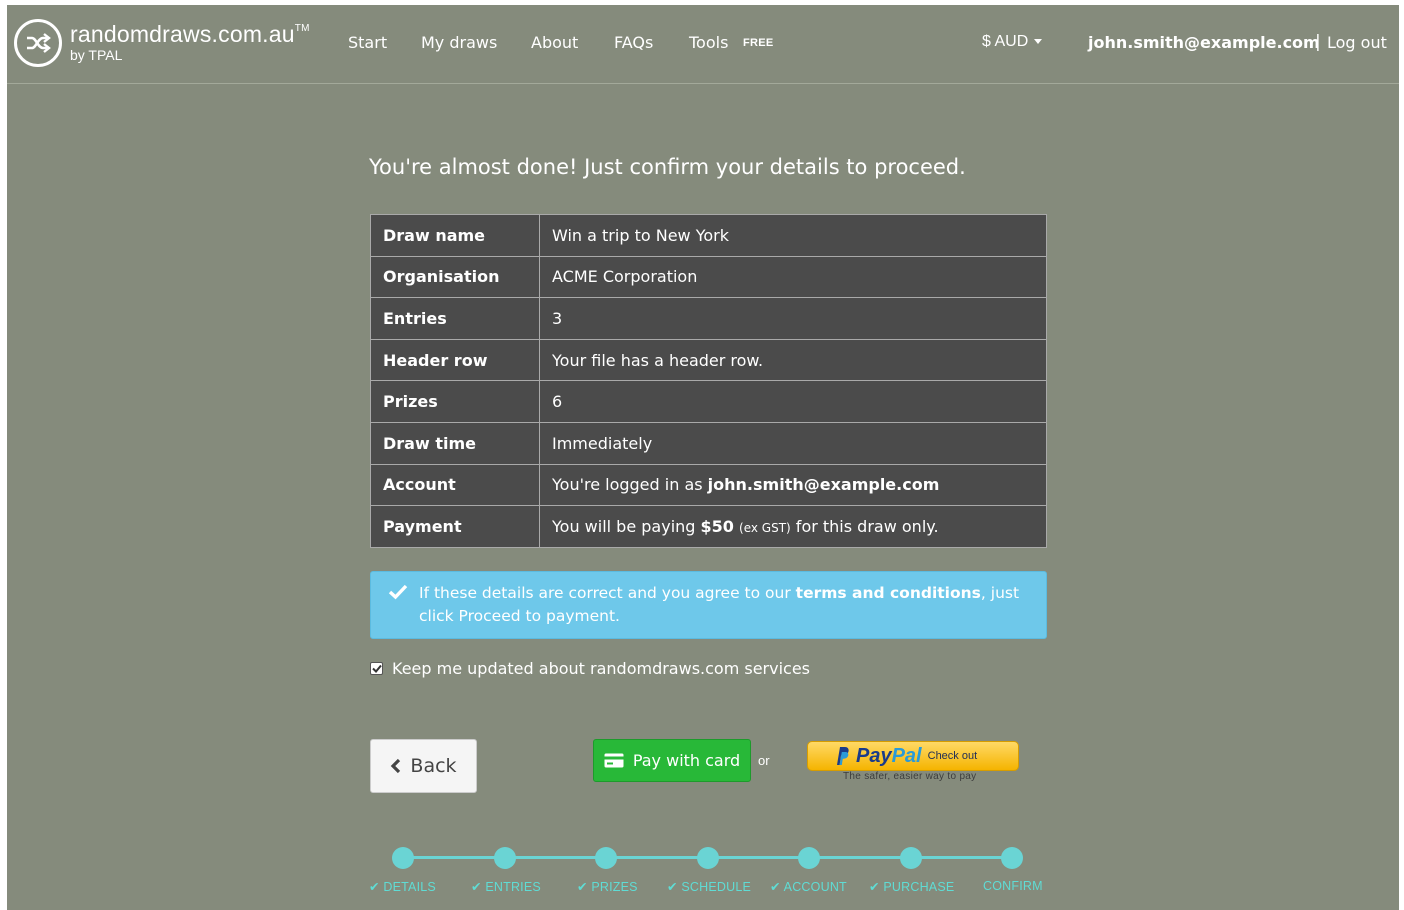 The image size is (1404, 910). Describe the element at coordinates (614, 760) in the screenshot. I see `credit-card-icon` at that location.